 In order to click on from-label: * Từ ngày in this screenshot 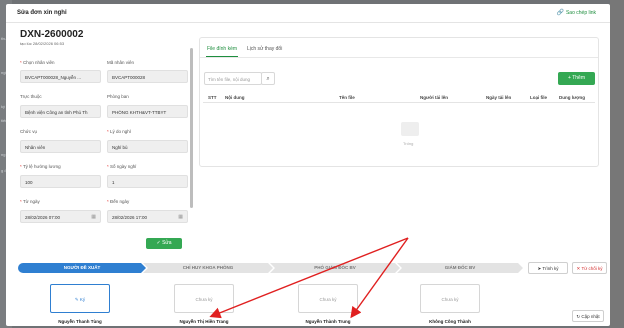, I will do `click(30, 201)`.